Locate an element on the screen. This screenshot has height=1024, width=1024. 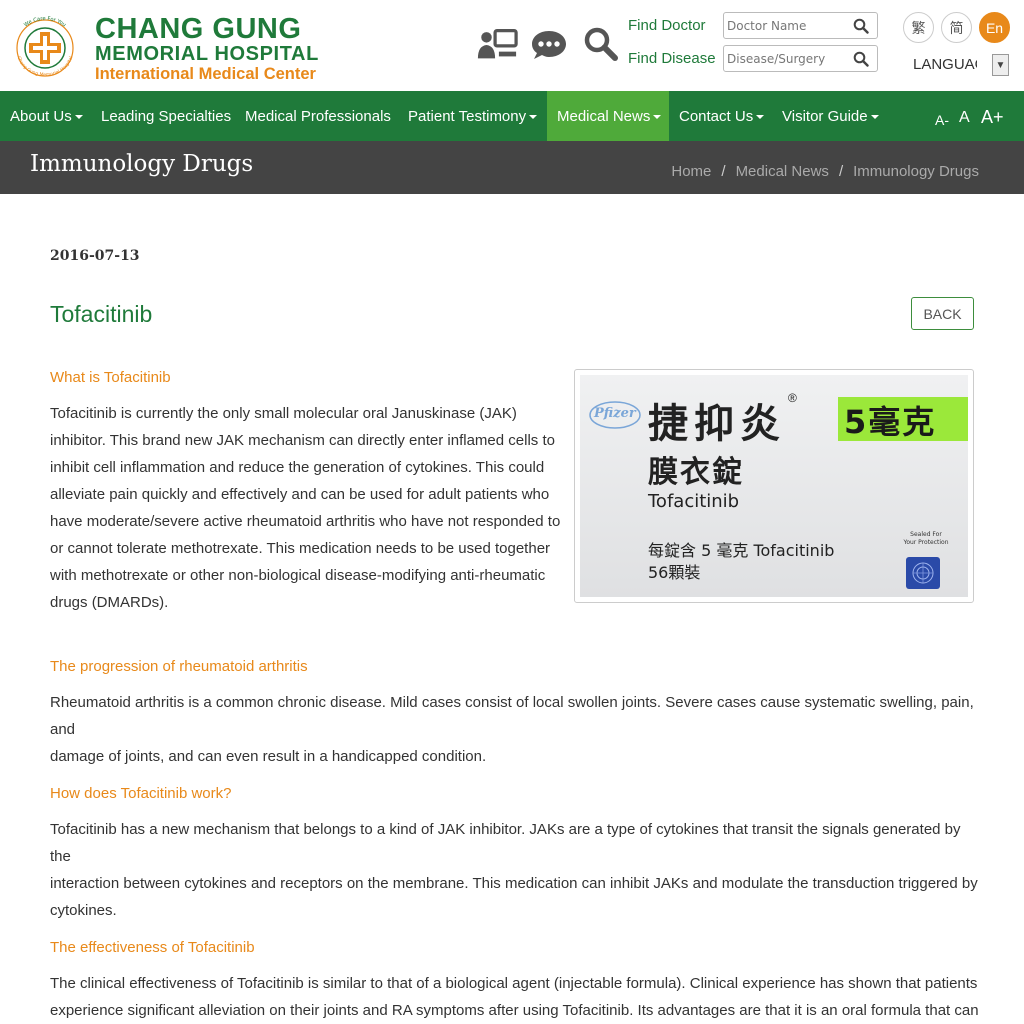
nav-item-label: Patient Testimony is located at coordinates (467, 116).